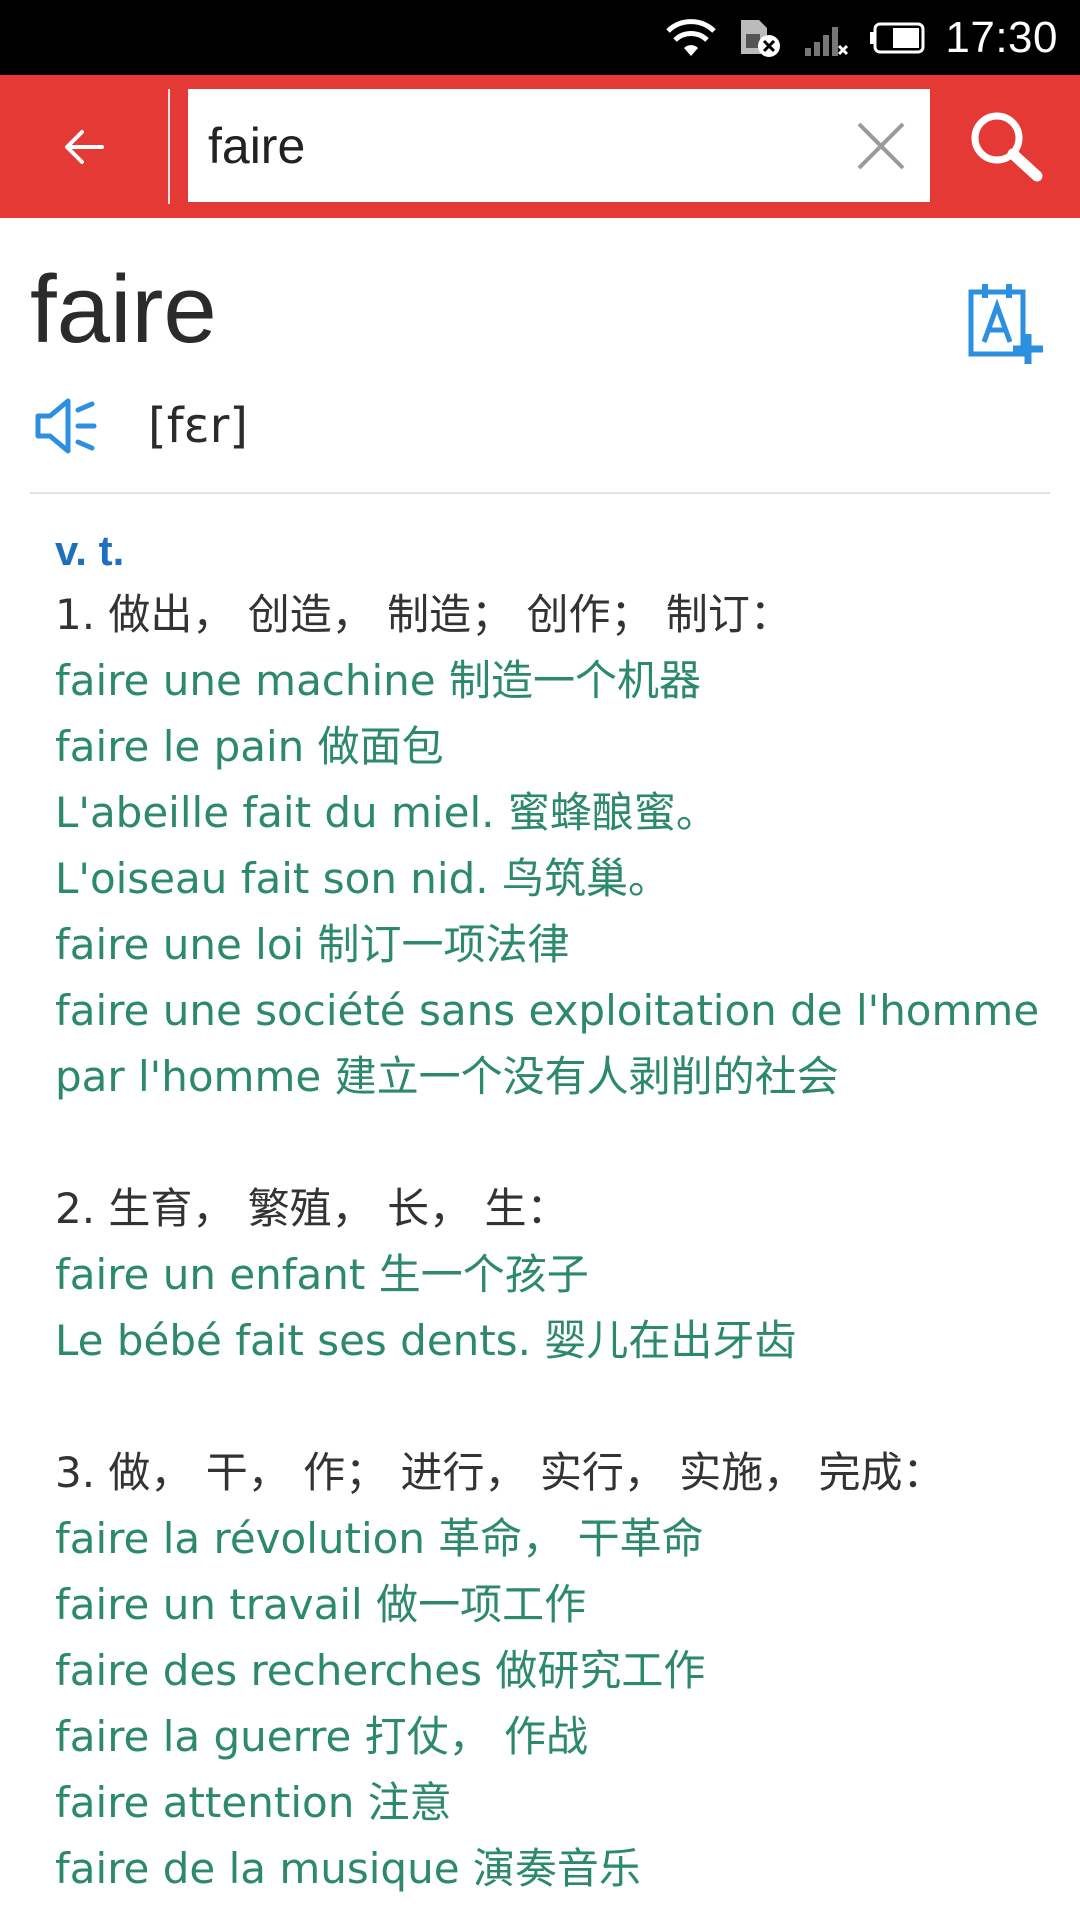  I want to click on toolbar-divider, so click(169, 146).